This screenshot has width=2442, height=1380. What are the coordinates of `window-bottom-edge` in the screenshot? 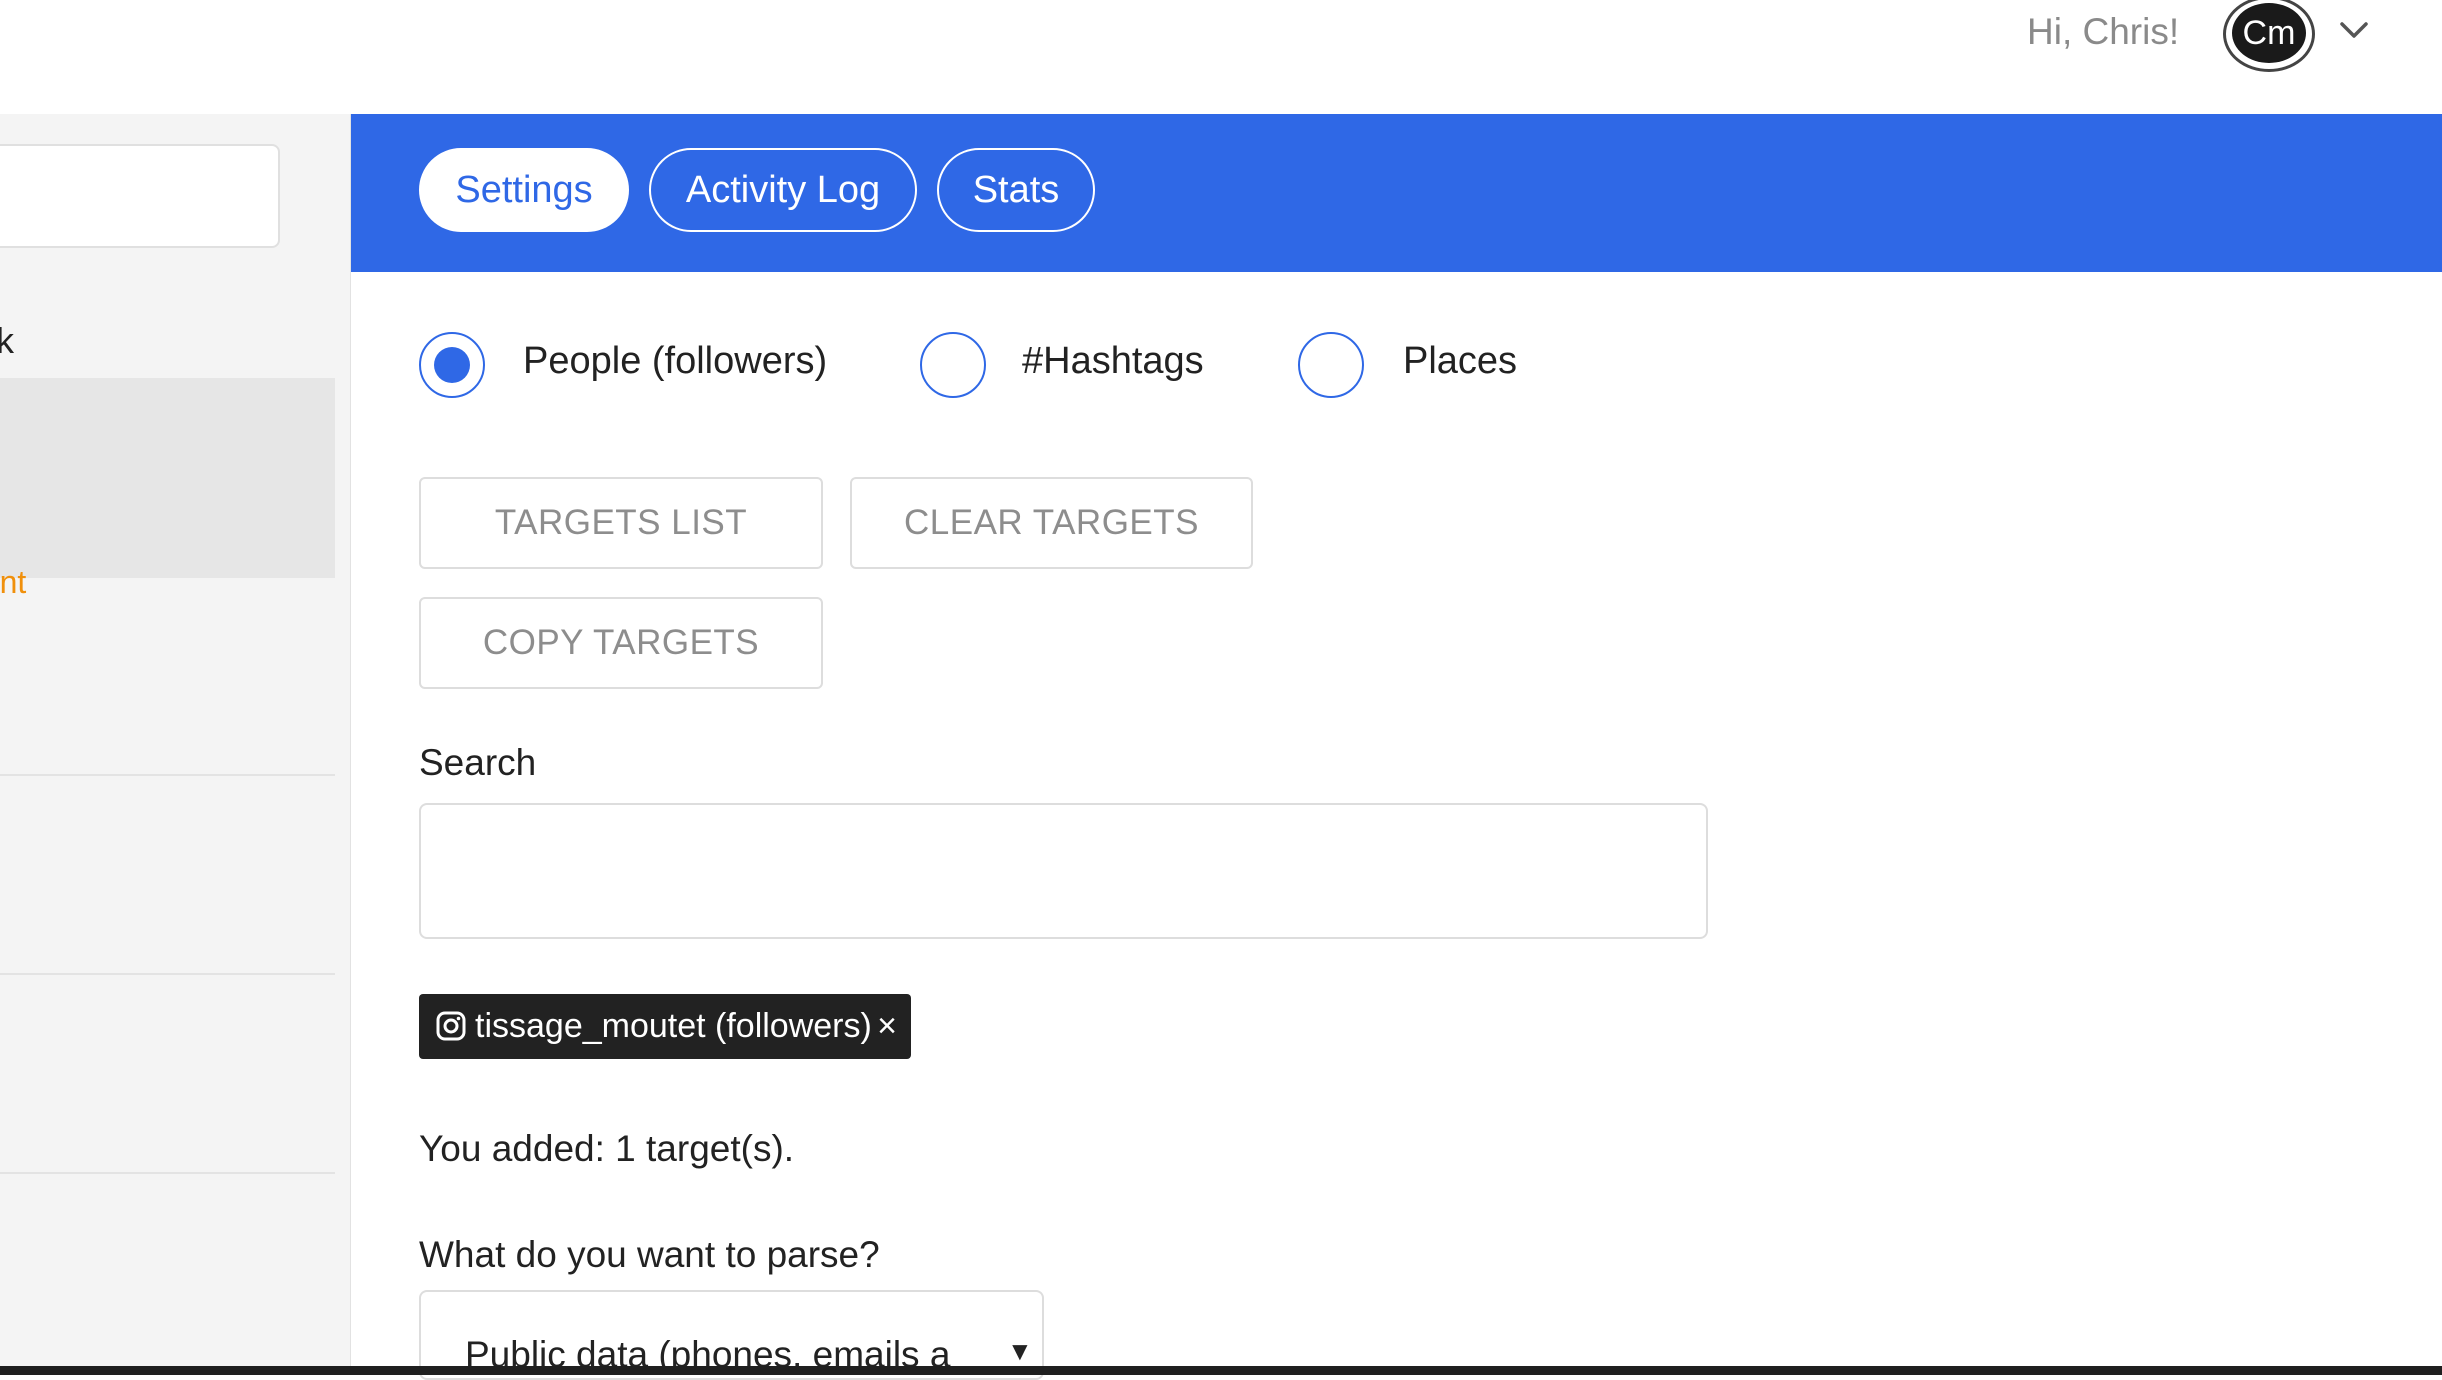 It's located at (1221, 1370).